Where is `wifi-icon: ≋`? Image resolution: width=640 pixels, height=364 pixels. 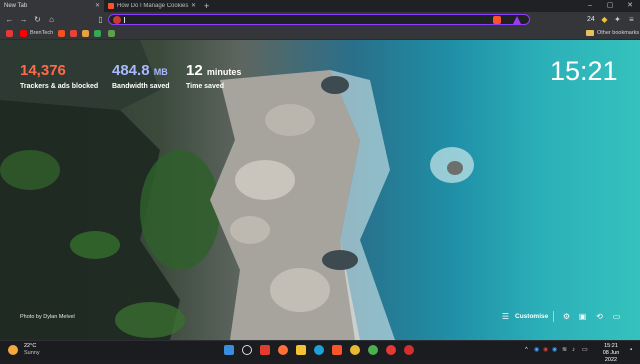
wifi-icon: ≋ is located at coordinates (564, 350).